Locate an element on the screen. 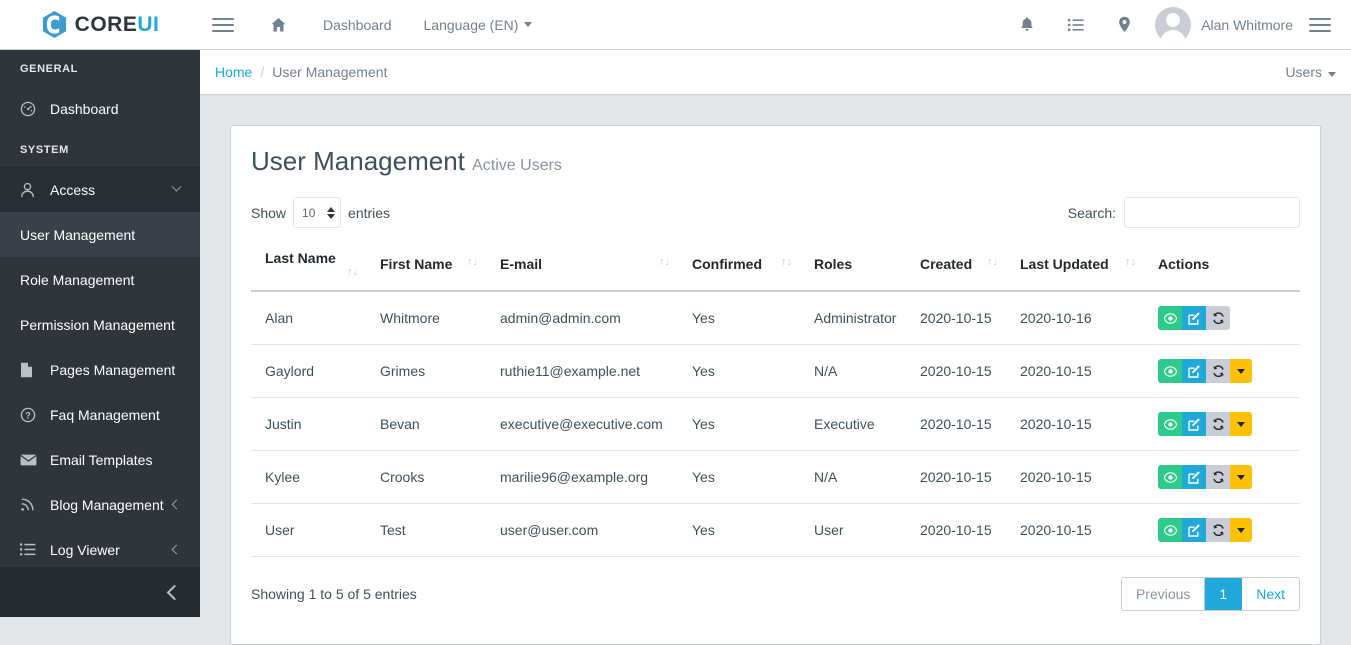 The image size is (1351, 645). sidebar-item-blog-management: Blog Management is located at coordinates (100, 504).